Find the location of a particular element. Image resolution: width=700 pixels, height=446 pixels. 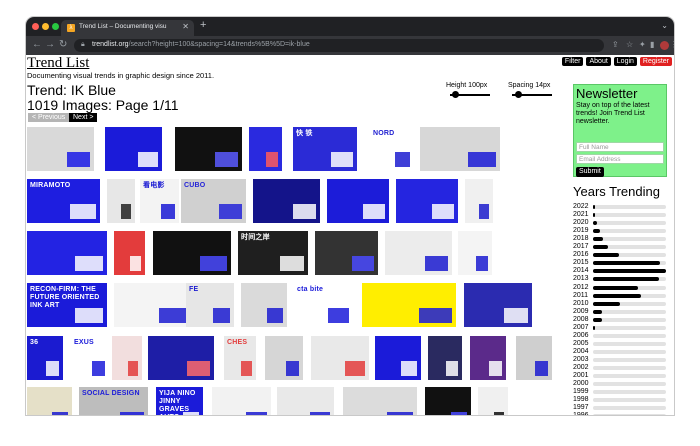

minimize-window-button is located at coordinates (45, 26).